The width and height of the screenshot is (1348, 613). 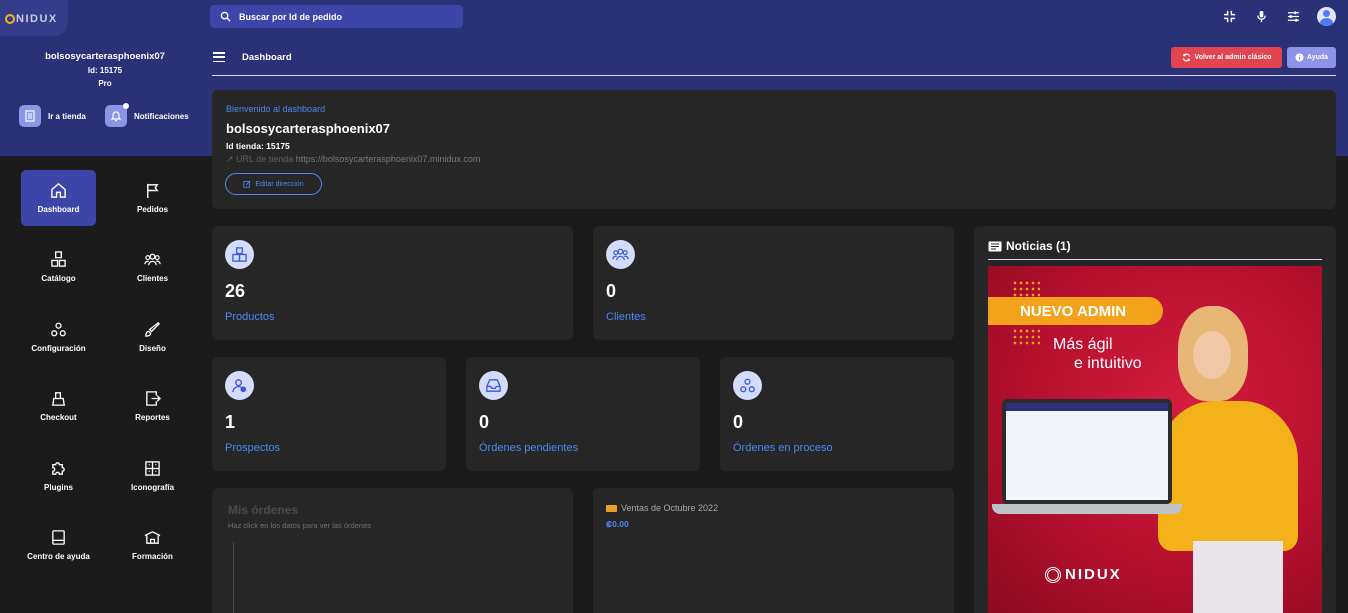 I want to click on sidebar-item-clientes: Clientes, so click(x=152, y=267).